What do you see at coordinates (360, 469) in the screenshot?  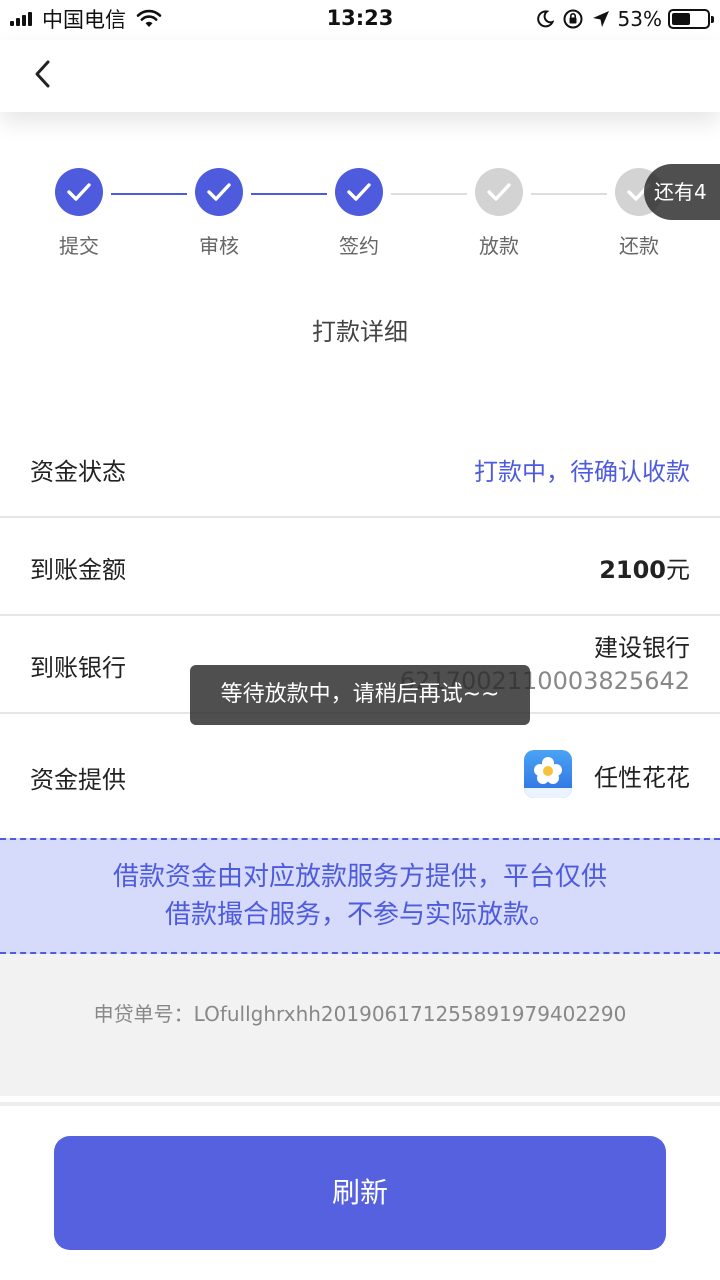 I see `fund-status-row: 资金状态 打款中，待确认收款` at bounding box center [360, 469].